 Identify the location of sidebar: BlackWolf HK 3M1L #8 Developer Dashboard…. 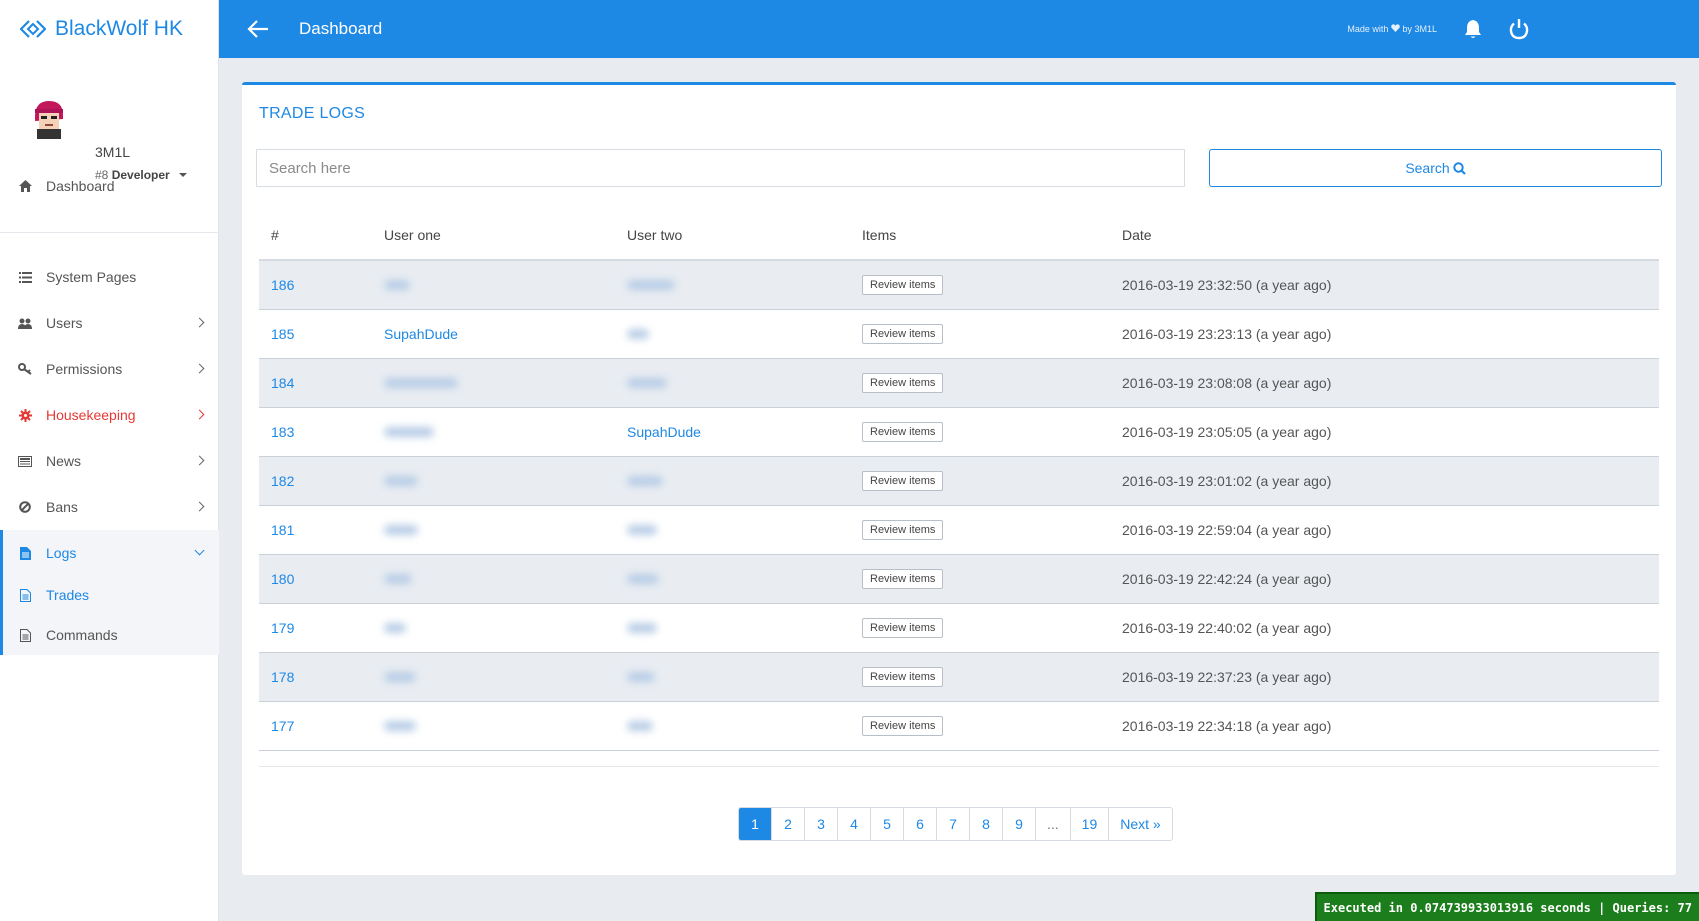
(109, 460).